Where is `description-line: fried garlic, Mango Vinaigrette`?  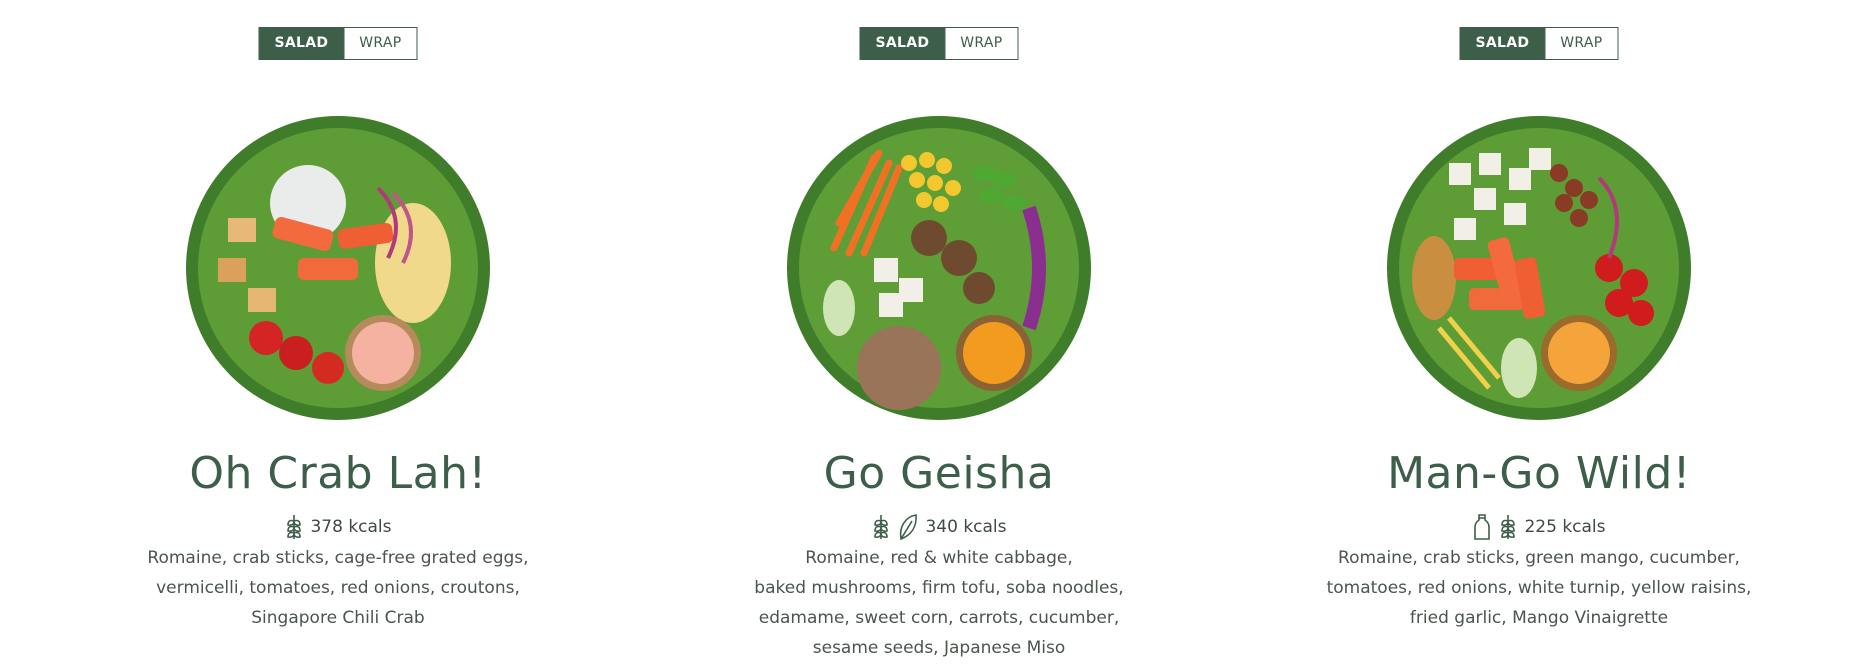
description-line: fried garlic, Mango Vinaigrette is located at coordinates (1539, 618).